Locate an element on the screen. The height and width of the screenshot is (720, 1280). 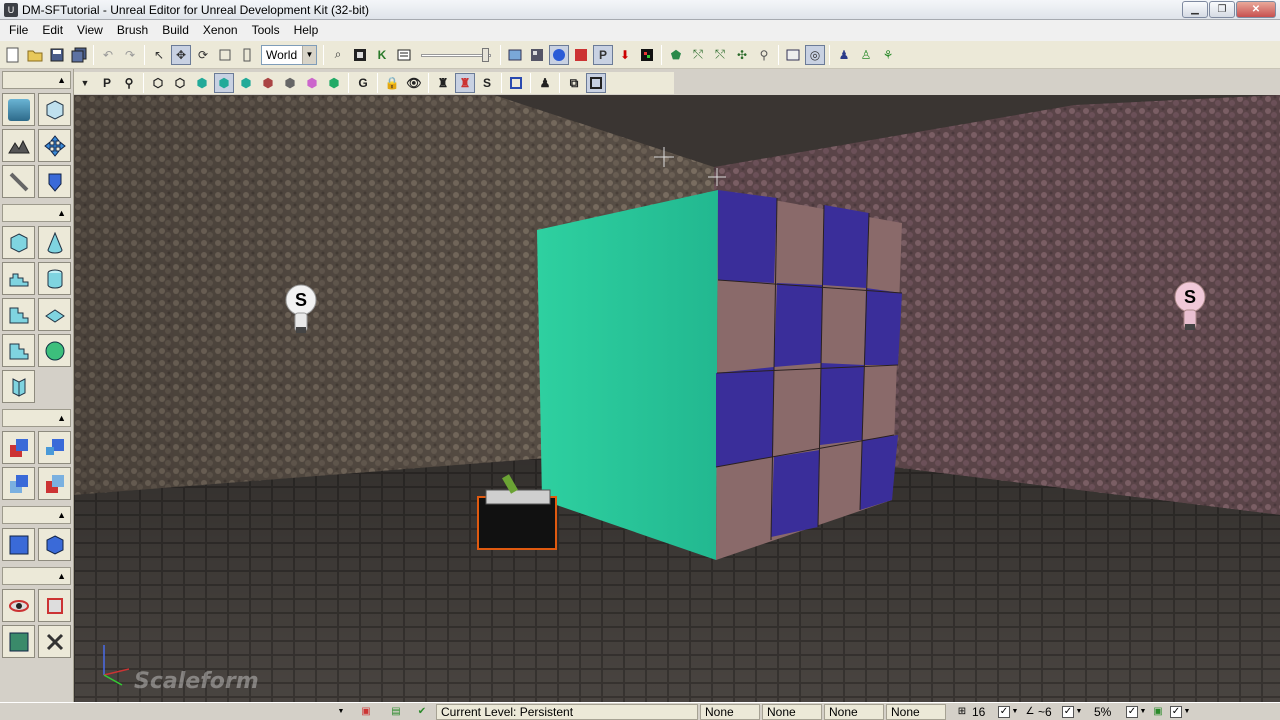
cube-brush-tool is located at coordinates (18, 242).